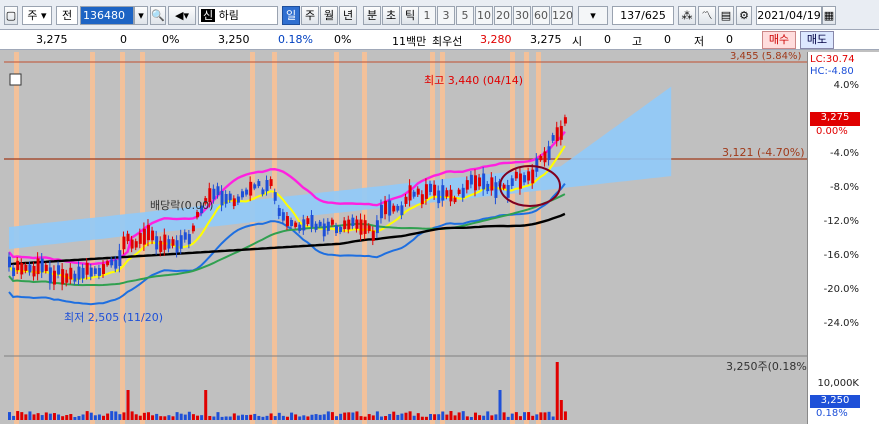 The image size is (879, 424). I want to click on period-button-4: 분, so click(372, 15).